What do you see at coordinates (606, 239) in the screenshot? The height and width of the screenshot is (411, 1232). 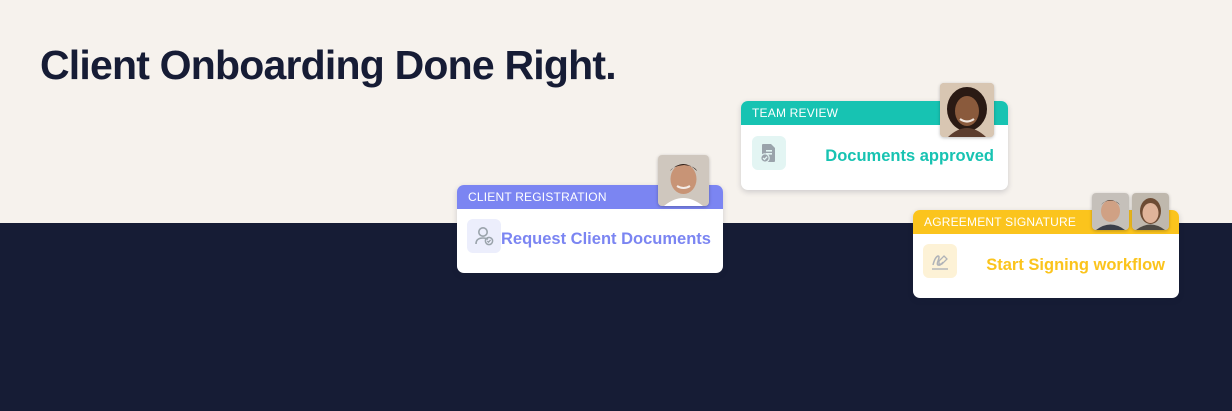 I see `request-client-documents-button: Request Client Documents` at bounding box center [606, 239].